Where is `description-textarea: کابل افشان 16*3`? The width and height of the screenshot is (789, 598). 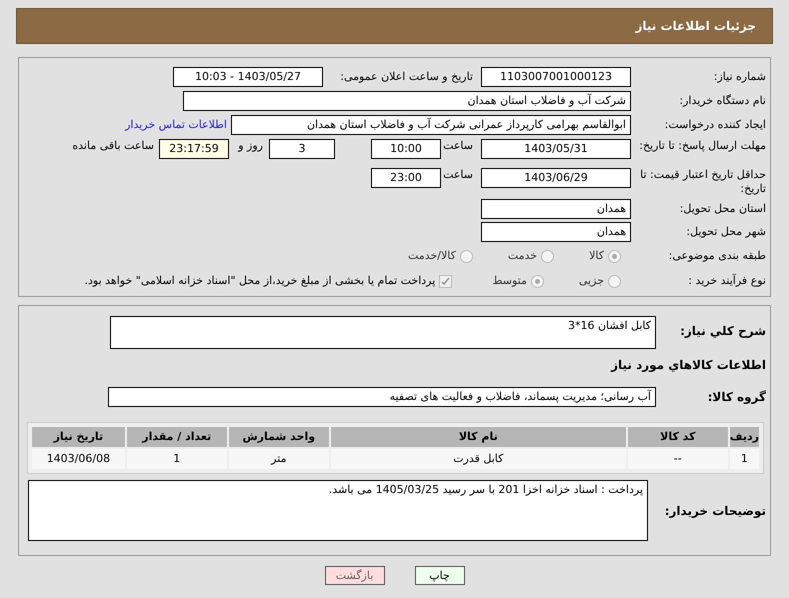
description-textarea: کابل افشان 16*3 is located at coordinates (383, 332).